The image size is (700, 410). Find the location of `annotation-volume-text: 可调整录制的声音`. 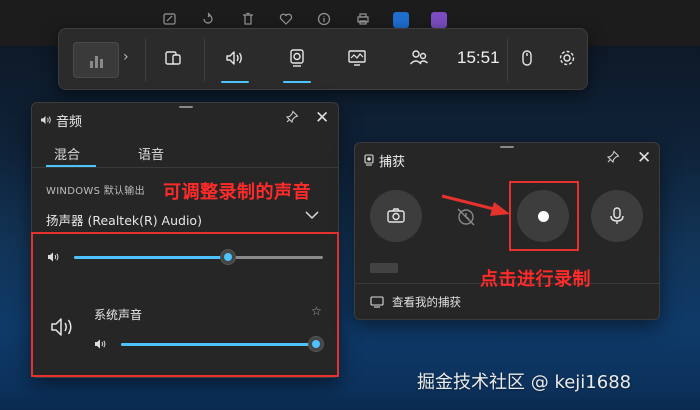

annotation-volume-text: 可调整录制的声音 is located at coordinates (237, 192).